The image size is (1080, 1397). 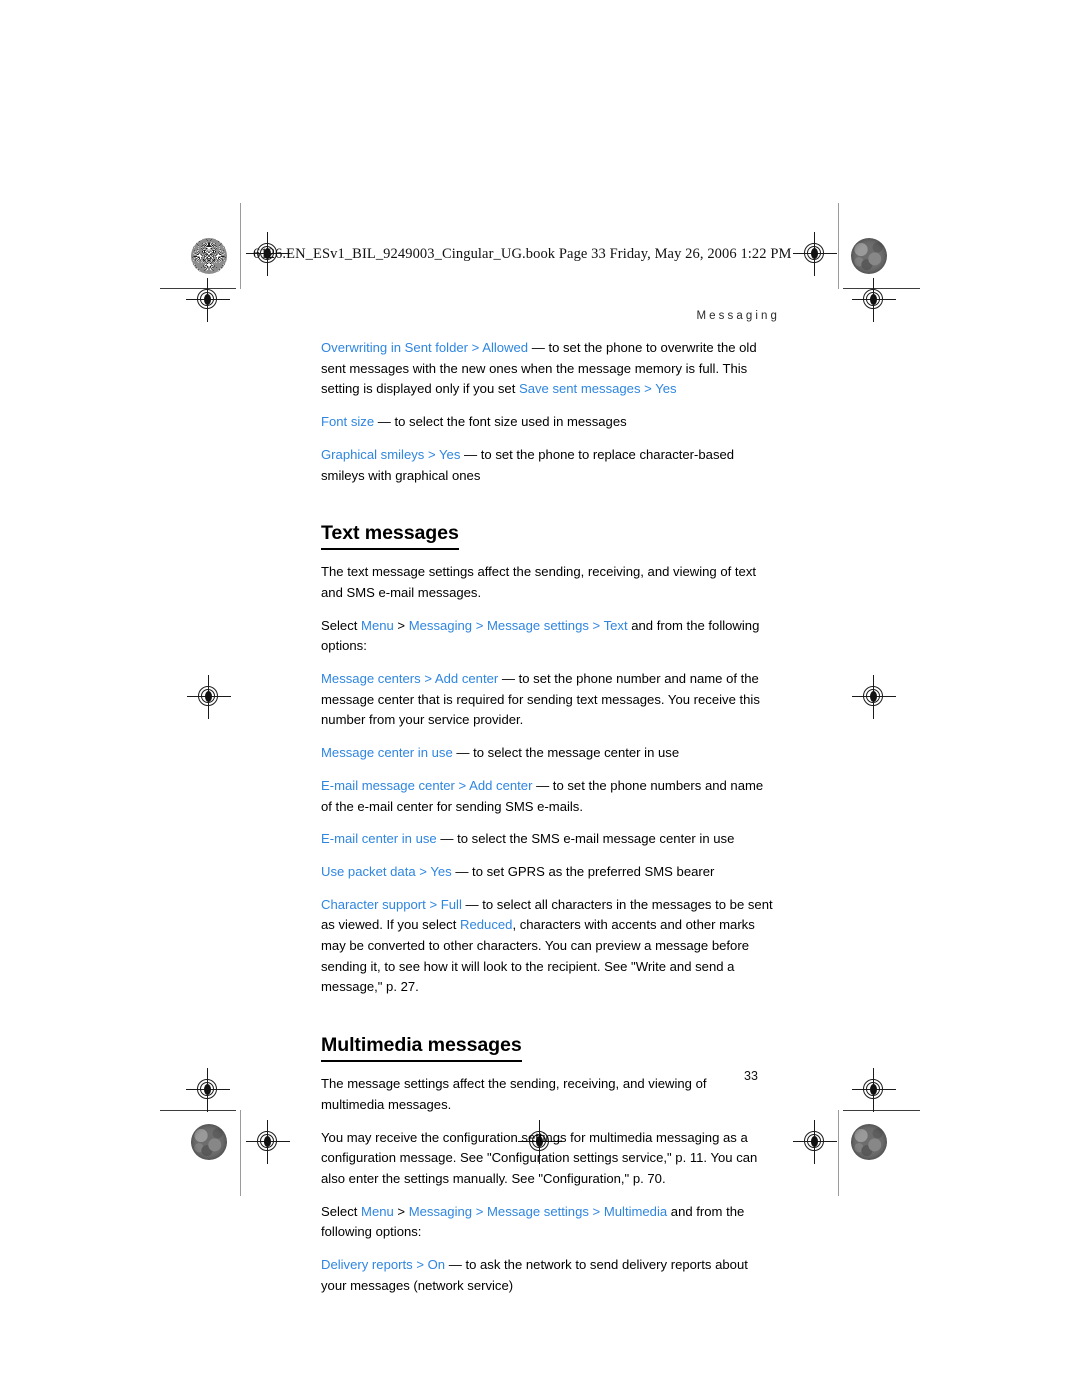 I want to click on path-menu-mm: Menu, so click(x=377, y=1211).